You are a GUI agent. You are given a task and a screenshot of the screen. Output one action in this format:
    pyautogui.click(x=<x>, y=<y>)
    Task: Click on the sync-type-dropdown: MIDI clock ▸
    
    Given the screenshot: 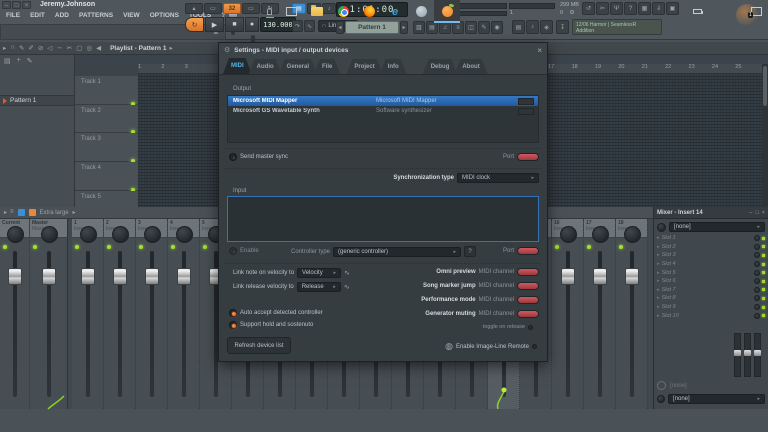 What is the action you would take?
    pyautogui.click(x=498, y=178)
    